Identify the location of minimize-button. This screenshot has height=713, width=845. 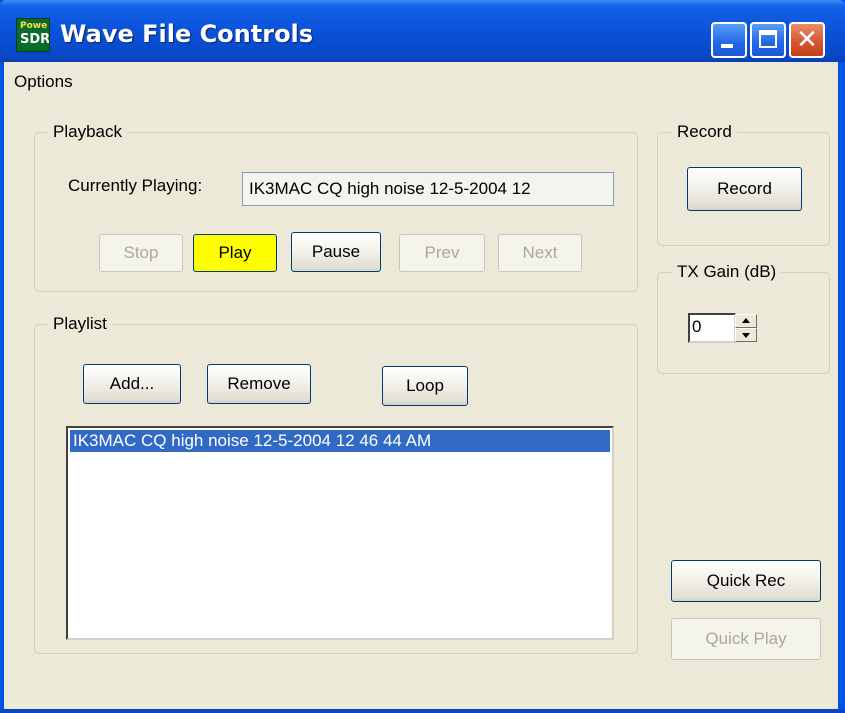
(729, 40).